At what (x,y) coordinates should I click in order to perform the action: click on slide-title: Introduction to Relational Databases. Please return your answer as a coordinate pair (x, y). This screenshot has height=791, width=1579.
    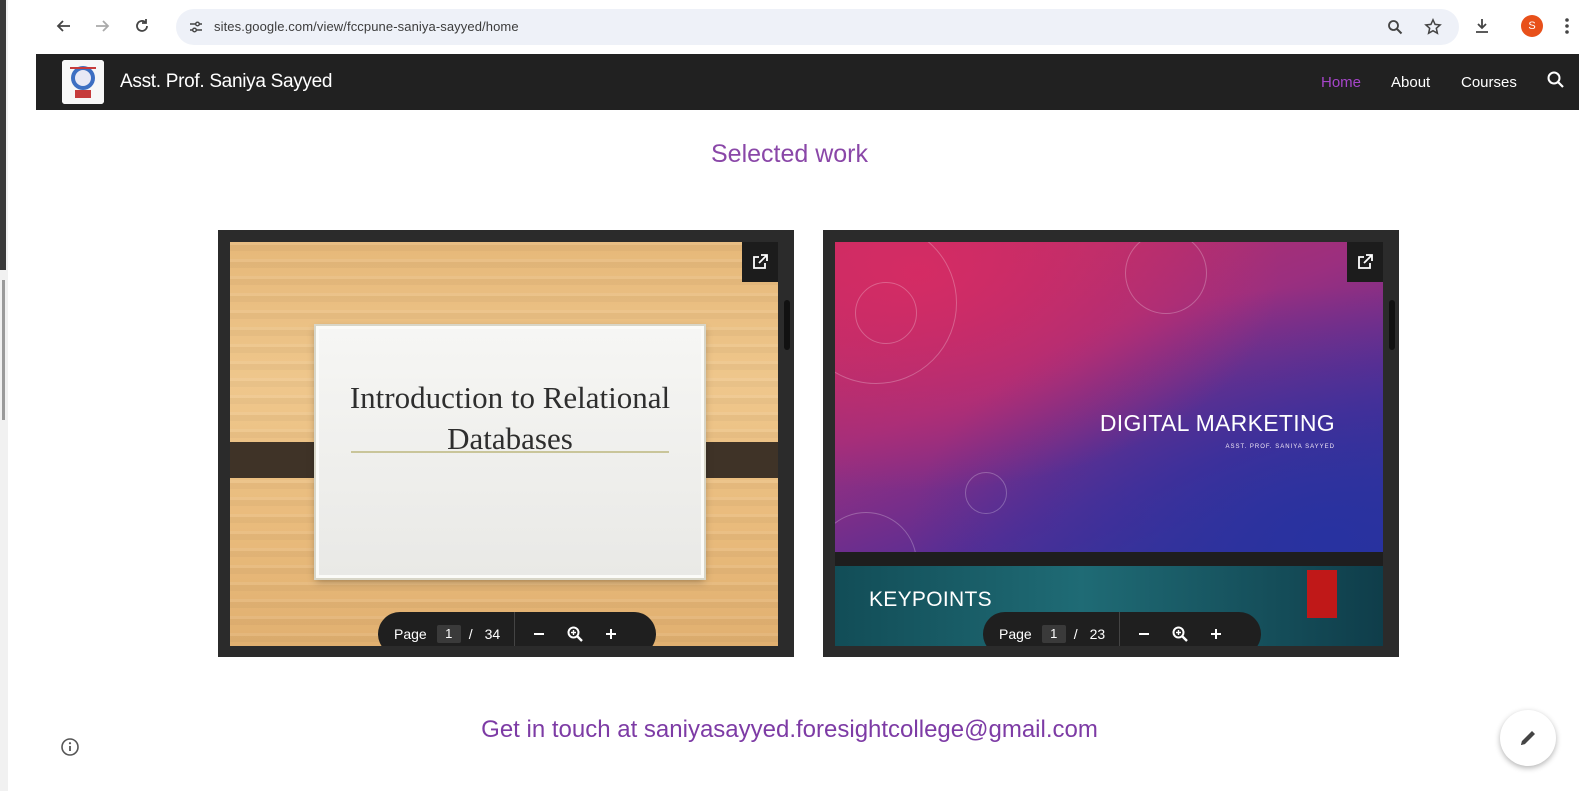
    Looking at the image, I should click on (510, 418).